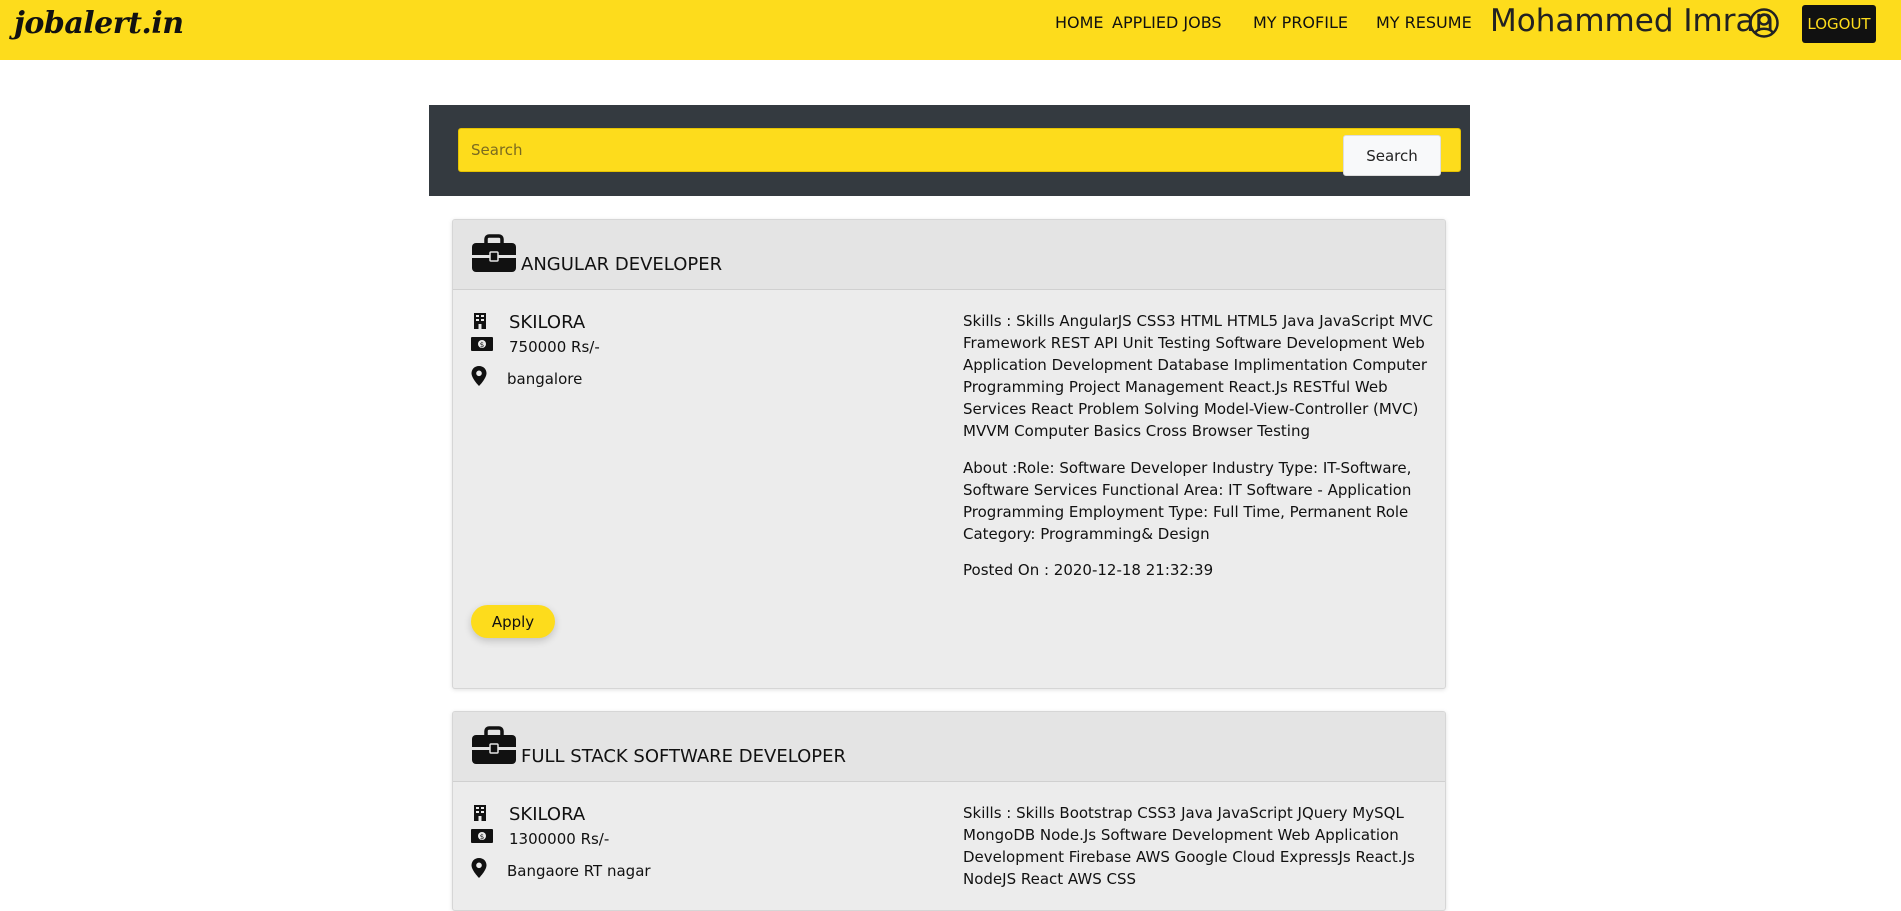 The height and width of the screenshot is (911, 1901). What do you see at coordinates (1088, 570) in the screenshot?
I see `job-posted-date: Posted On : 2020-12-18 21:32:39` at bounding box center [1088, 570].